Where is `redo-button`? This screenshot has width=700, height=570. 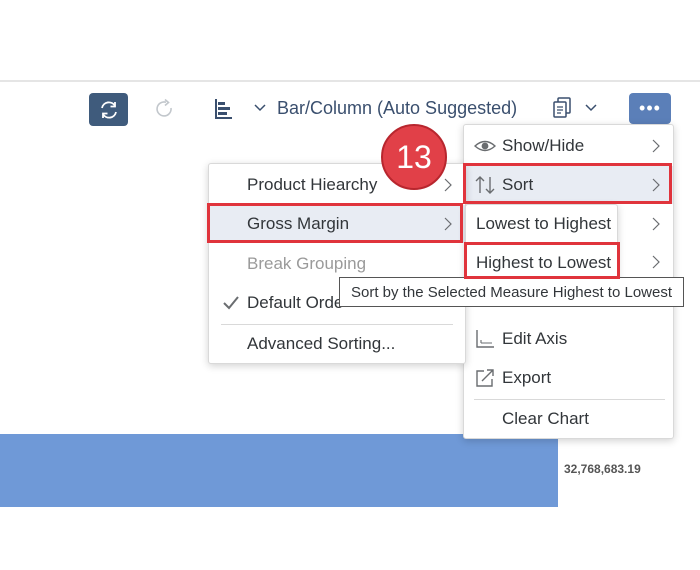 redo-button is located at coordinates (165, 109).